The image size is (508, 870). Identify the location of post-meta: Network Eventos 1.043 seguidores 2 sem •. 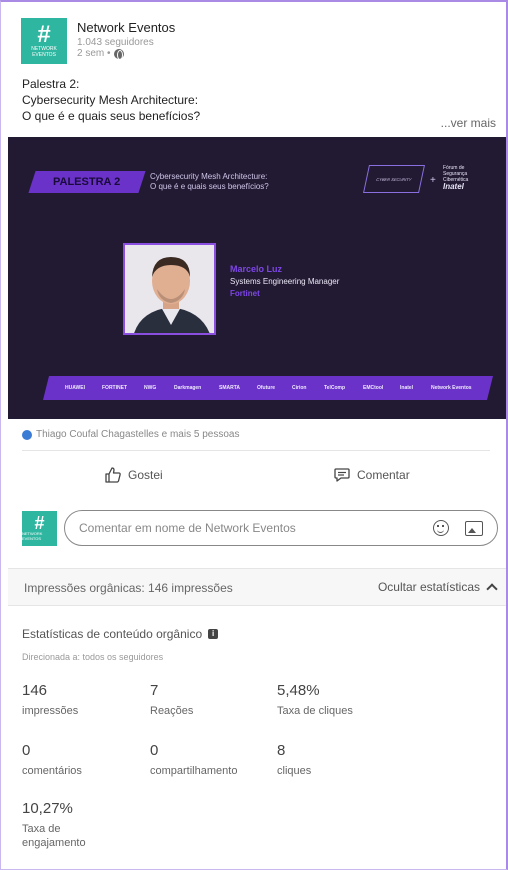
(126, 41).